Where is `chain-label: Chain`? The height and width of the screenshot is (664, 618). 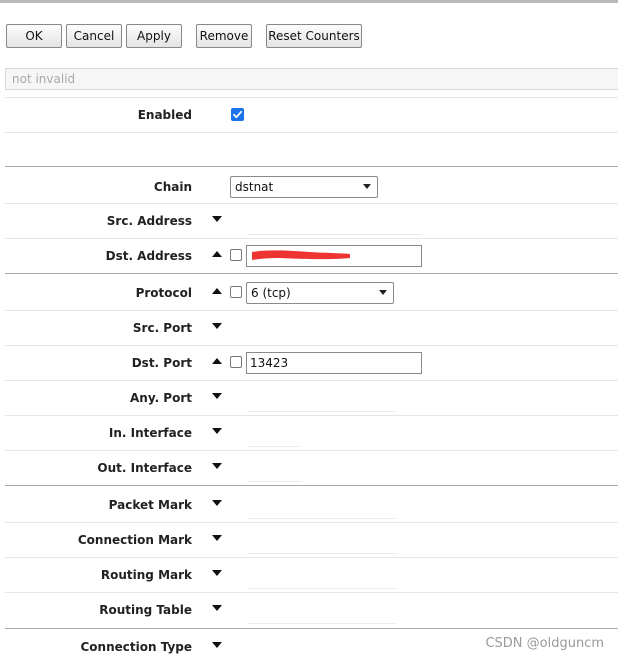
chain-label: Chain is located at coordinates (172, 187).